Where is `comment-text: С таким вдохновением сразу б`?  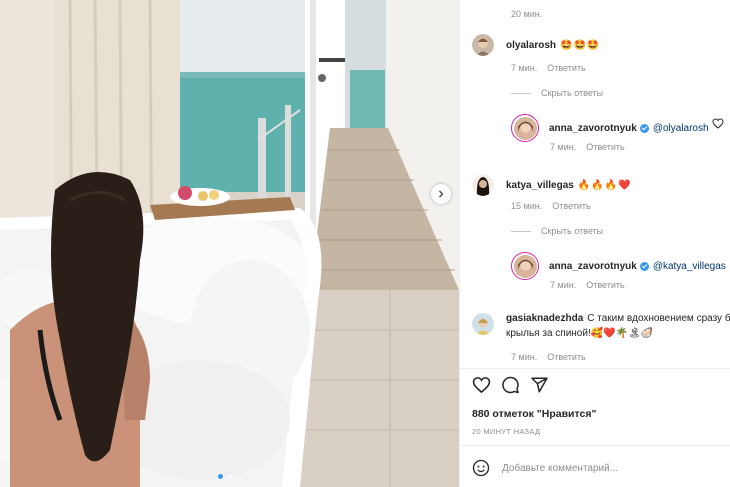
comment-text: С таким вдохновением сразу б is located at coordinates (658, 318).